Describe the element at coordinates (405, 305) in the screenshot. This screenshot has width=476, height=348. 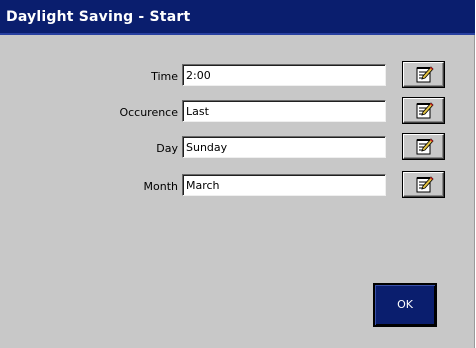
I see `ok-button: OK` at that location.